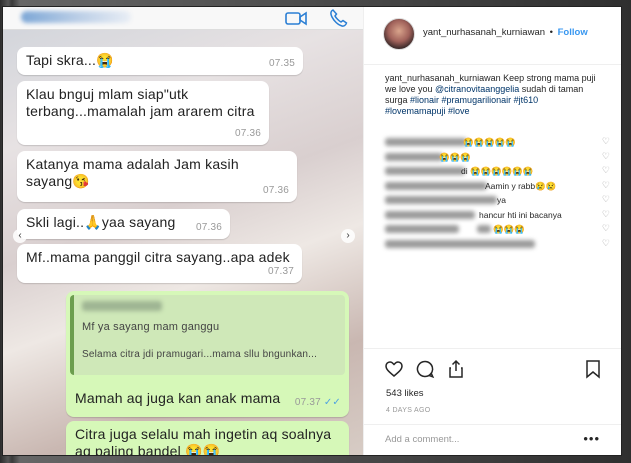 The width and height of the screenshot is (631, 463). Describe the element at coordinates (573, 32) in the screenshot. I see `follow-button: Follow` at that location.